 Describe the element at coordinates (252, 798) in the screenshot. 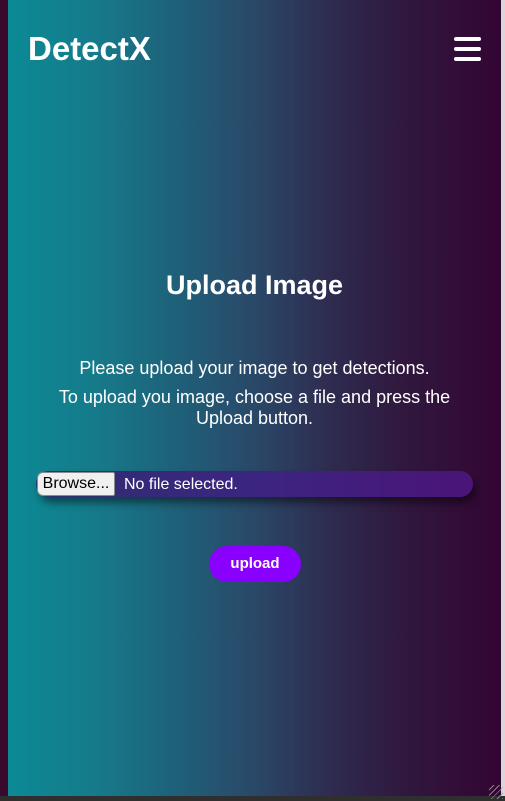

I see `bottom-bar` at that location.